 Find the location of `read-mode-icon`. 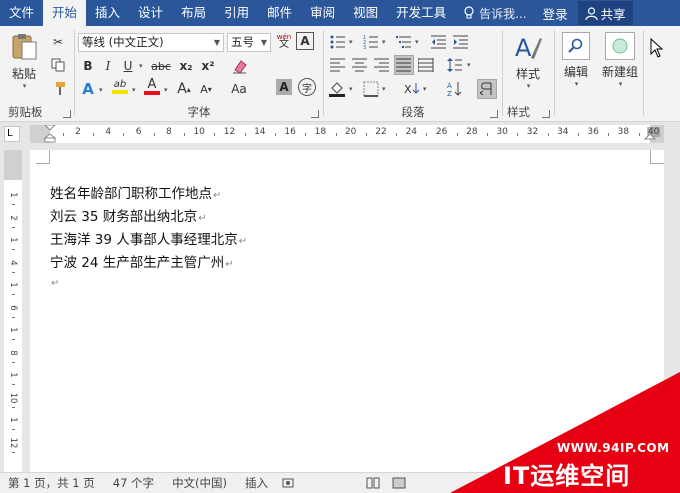

read-mode-icon is located at coordinates (373, 483).